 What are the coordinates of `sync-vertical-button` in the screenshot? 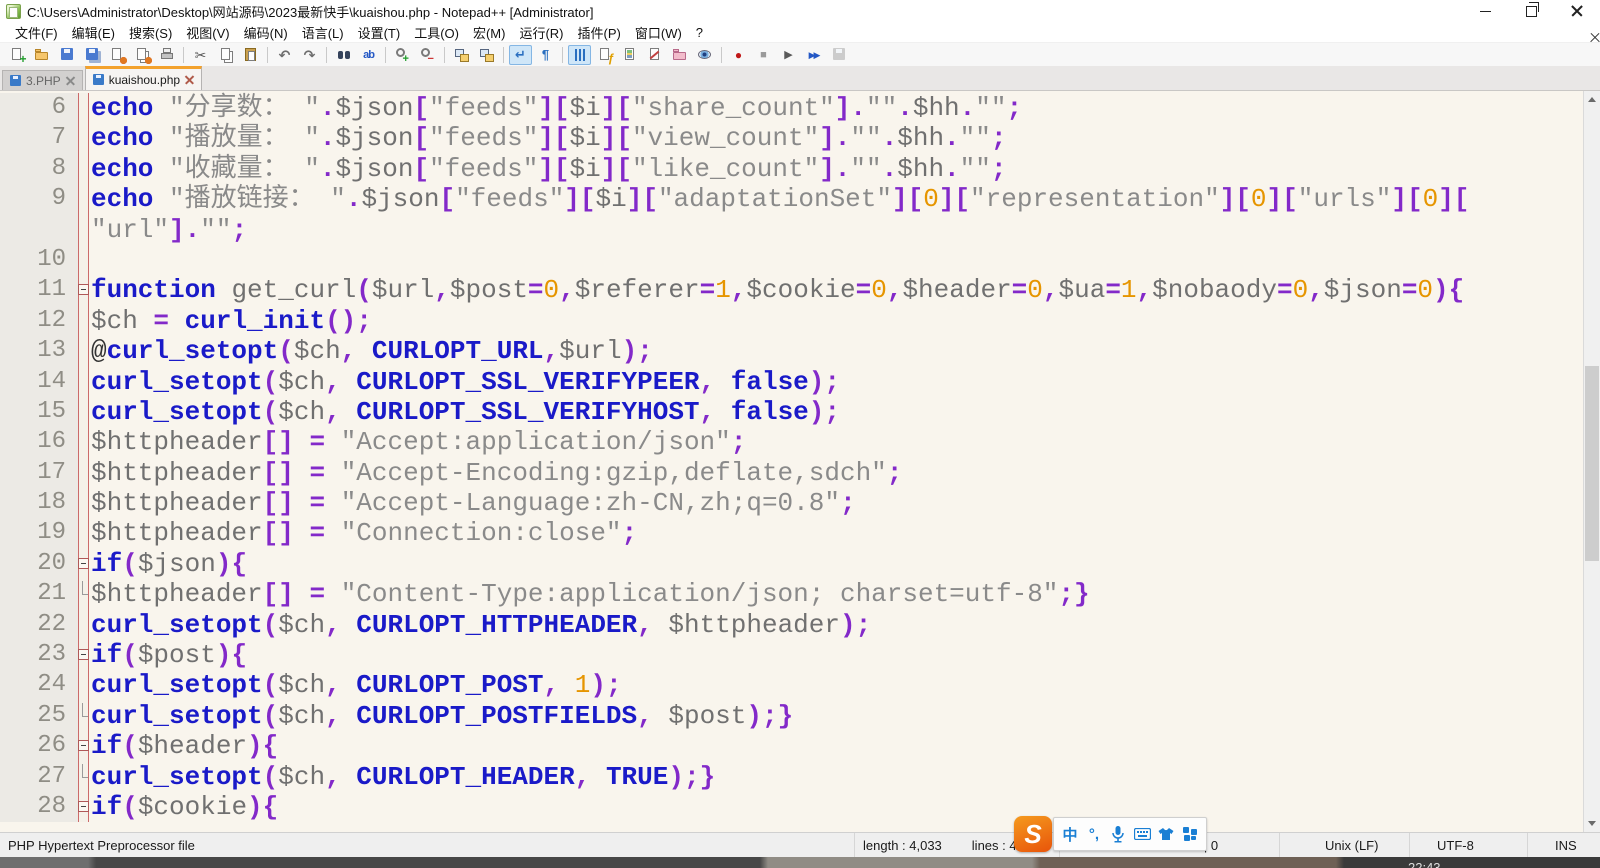 It's located at (461, 55).